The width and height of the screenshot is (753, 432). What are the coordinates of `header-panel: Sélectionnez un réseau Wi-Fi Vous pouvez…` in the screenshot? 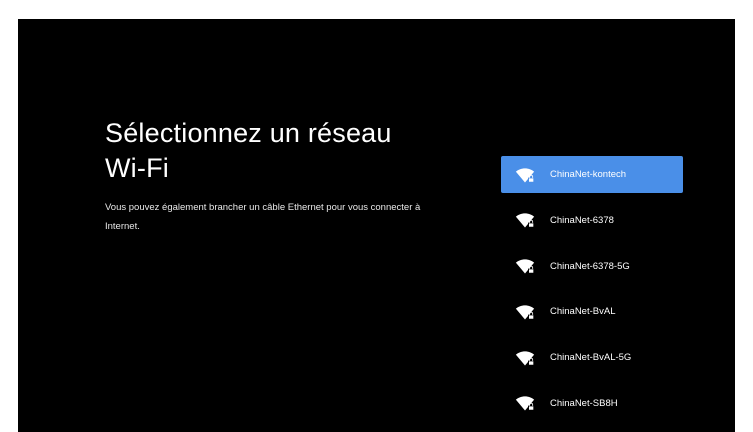 It's located at (270, 176).